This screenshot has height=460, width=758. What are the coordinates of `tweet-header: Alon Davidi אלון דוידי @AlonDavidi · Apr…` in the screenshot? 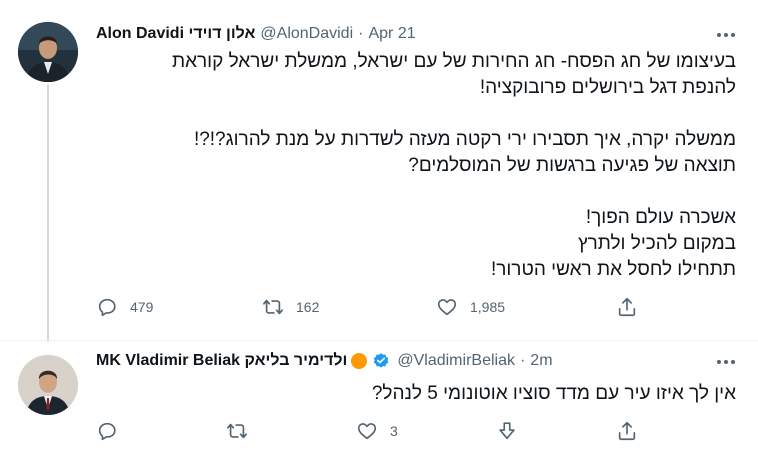 It's located at (256, 34).